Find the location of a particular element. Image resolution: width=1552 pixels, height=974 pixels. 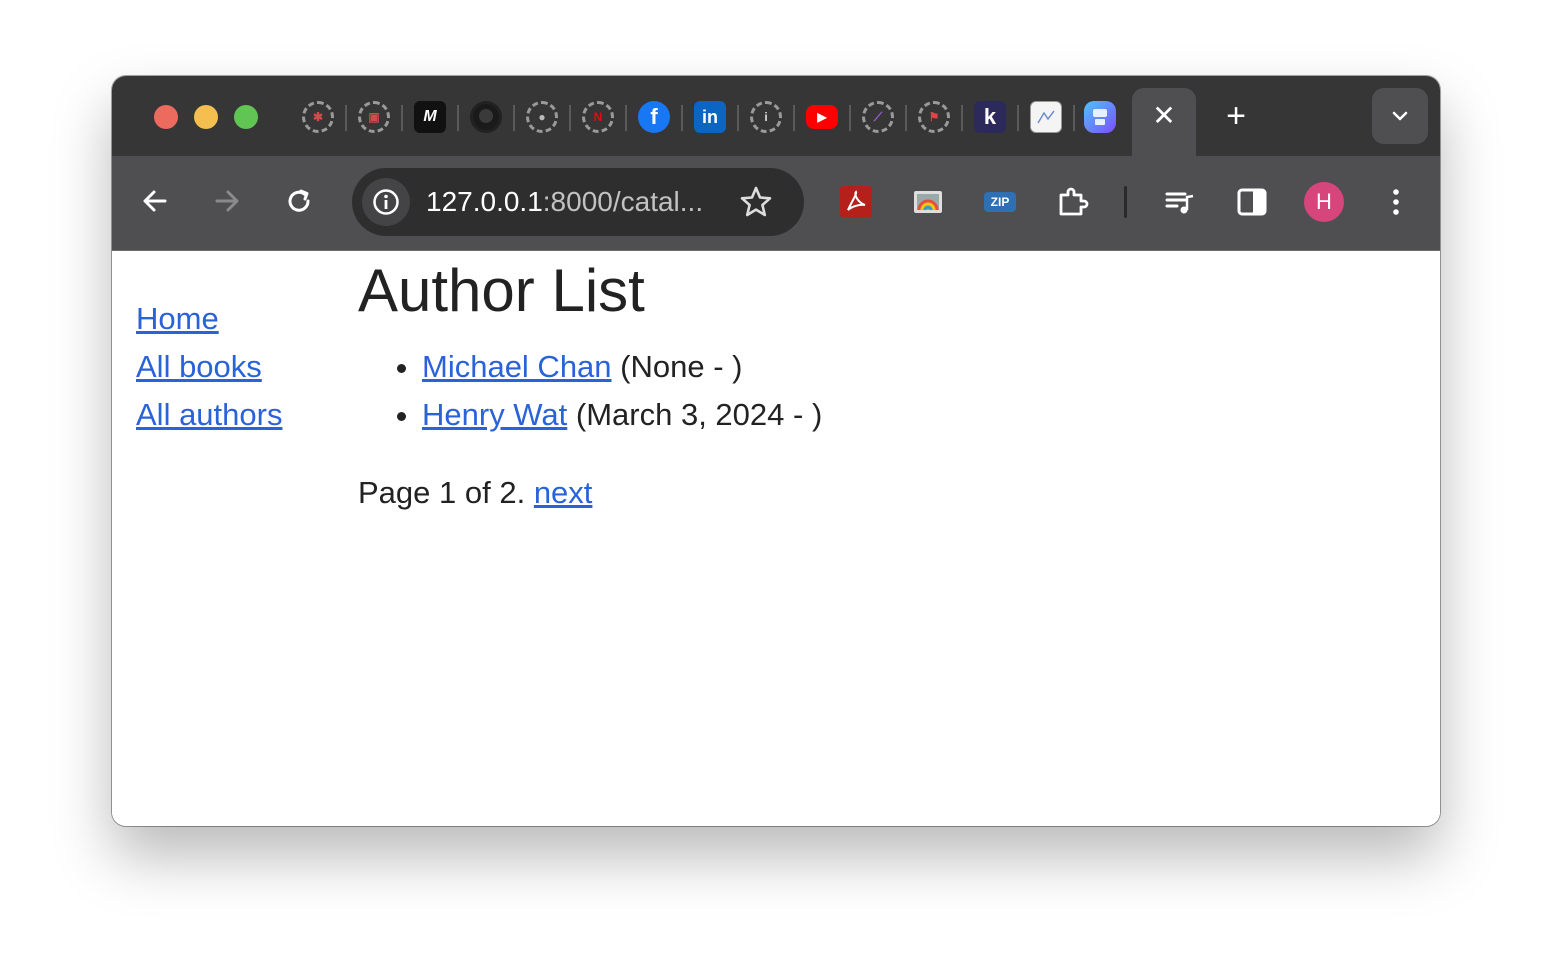

page-indicator: Page 1 of 2. is located at coordinates (442, 492).